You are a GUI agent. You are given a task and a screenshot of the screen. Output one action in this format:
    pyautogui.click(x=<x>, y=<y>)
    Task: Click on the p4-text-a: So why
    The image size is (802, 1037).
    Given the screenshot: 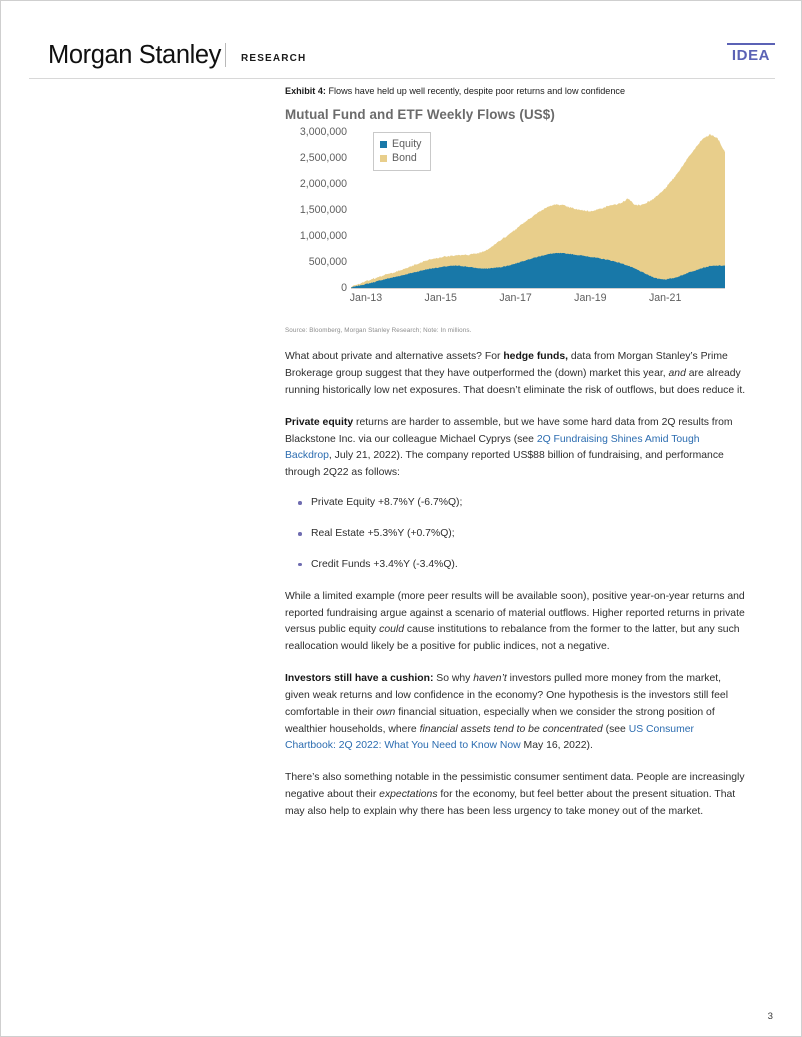 What is the action you would take?
    pyautogui.click(x=453, y=679)
    